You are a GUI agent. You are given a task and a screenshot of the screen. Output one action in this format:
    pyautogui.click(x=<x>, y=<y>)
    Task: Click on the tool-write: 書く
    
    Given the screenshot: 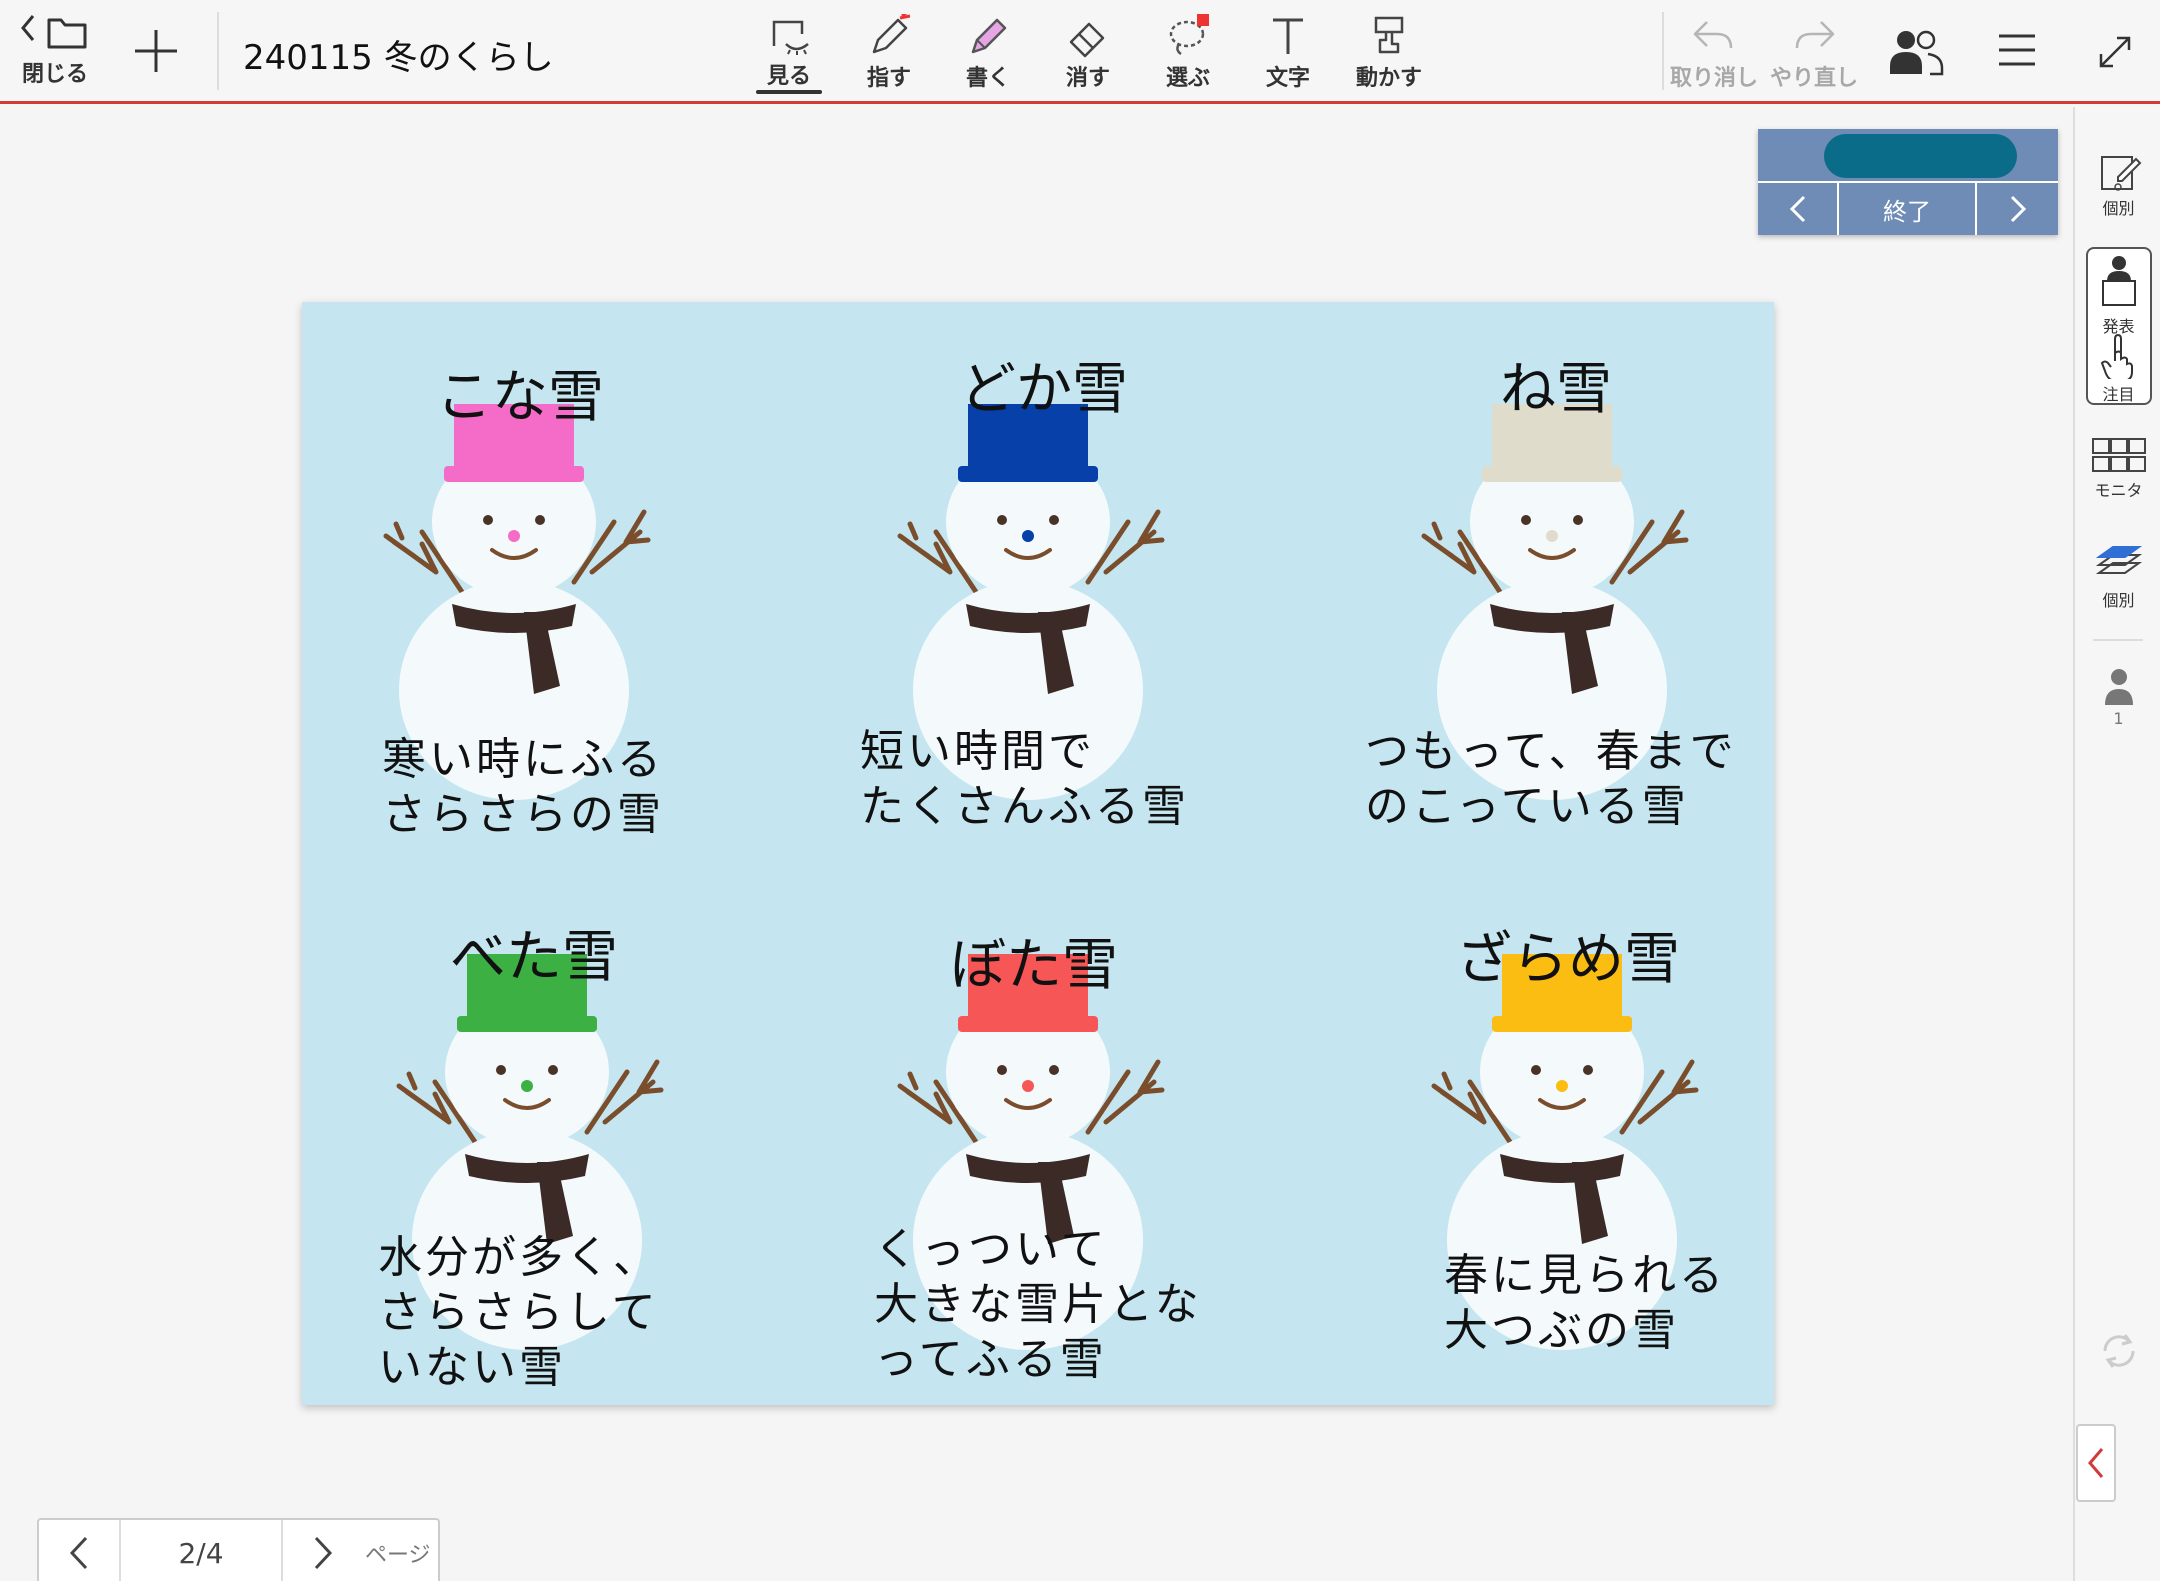 What is the action you would take?
    pyautogui.click(x=988, y=53)
    